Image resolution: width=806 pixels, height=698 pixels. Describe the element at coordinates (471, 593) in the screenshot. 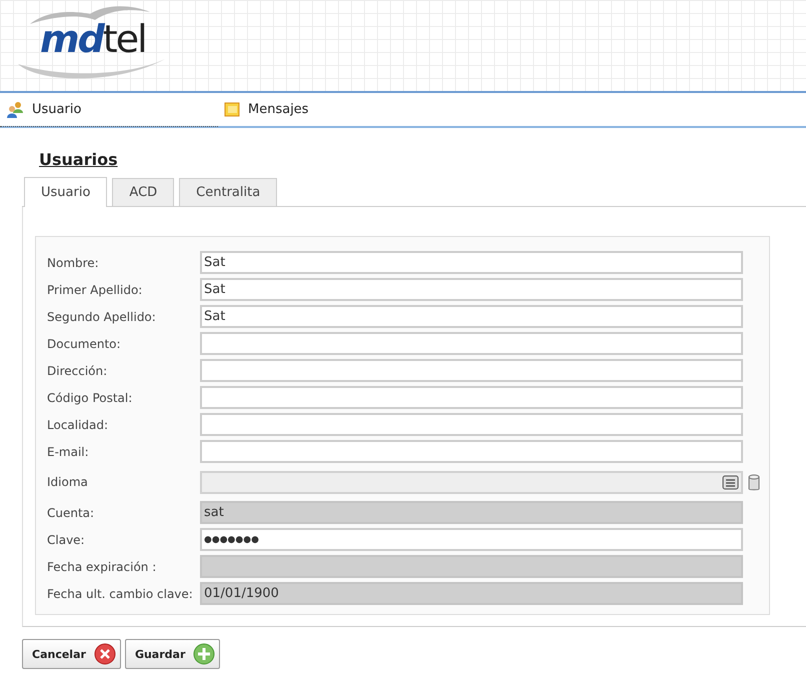

I see `readonly-field: 01/01/1900` at that location.